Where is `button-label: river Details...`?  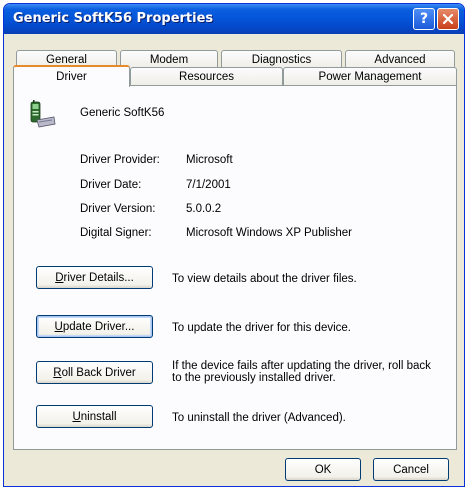 button-label: river Details... is located at coordinates (98, 277).